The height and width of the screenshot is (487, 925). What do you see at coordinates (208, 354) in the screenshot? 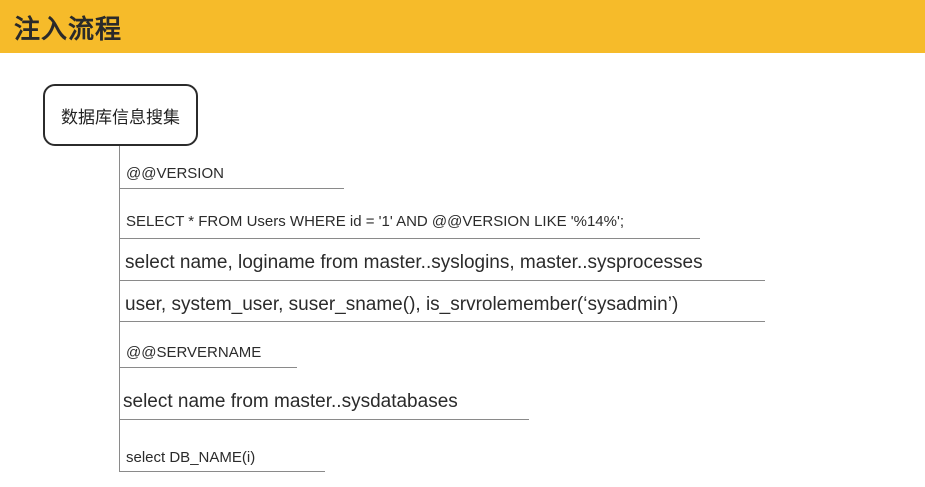
I see `branch-servername: @@SERVERNAME` at bounding box center [208, 354].